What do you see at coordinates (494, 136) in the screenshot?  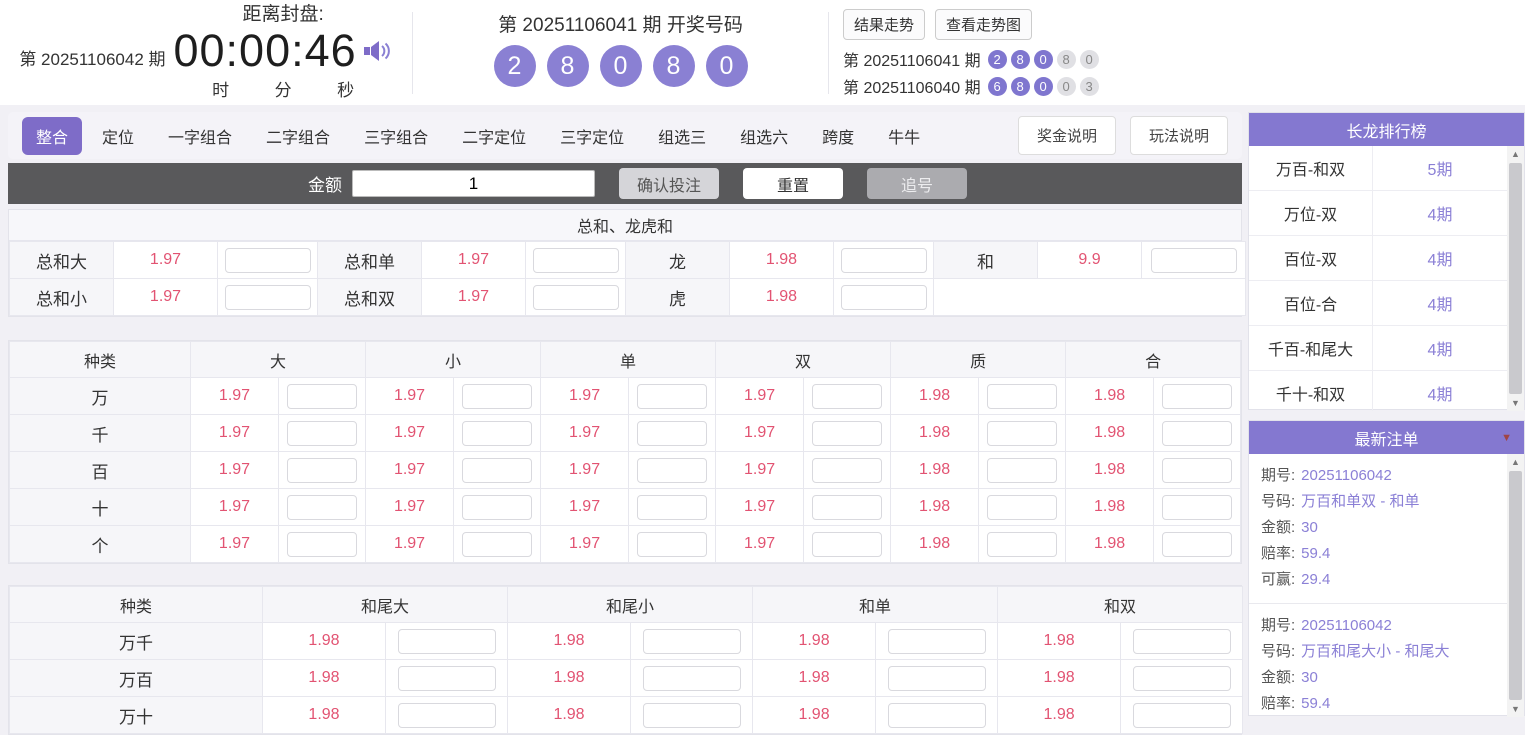 I see `tab-item-6: 二字定位` at bounding box center [494, 136].